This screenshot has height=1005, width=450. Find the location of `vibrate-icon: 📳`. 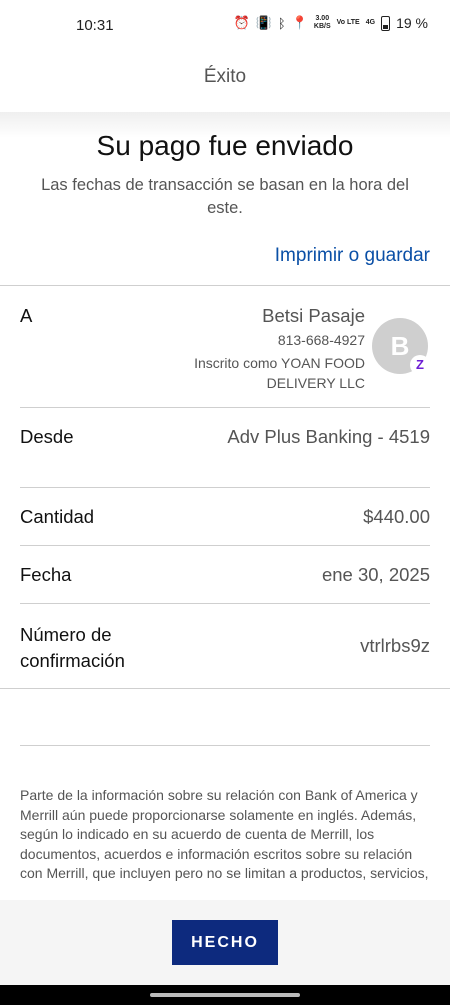

vibrate-icon: 📳 is located at coordinates (263, 22).